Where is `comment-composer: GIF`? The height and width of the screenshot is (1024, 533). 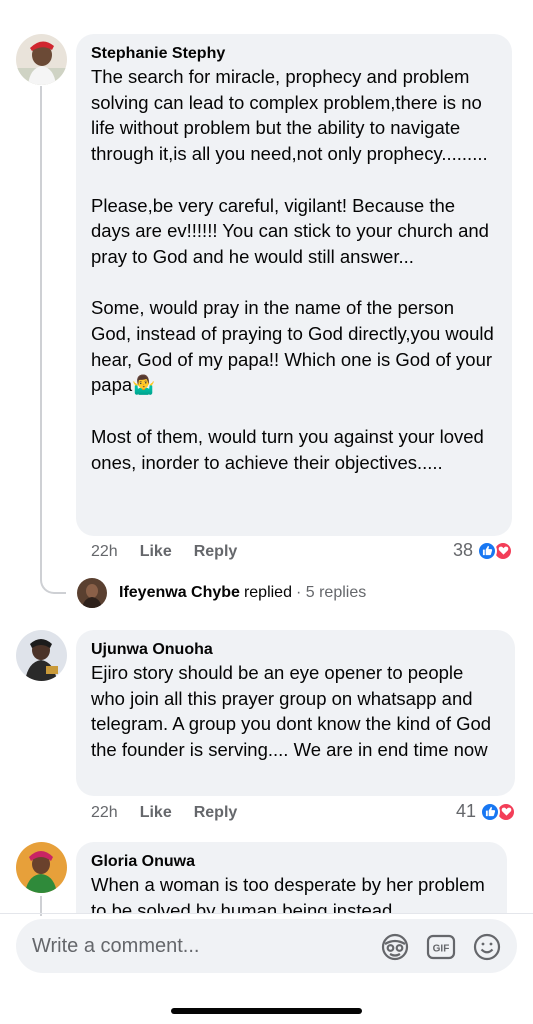
comment-composer: GIF is located at coordinates (266, 946).